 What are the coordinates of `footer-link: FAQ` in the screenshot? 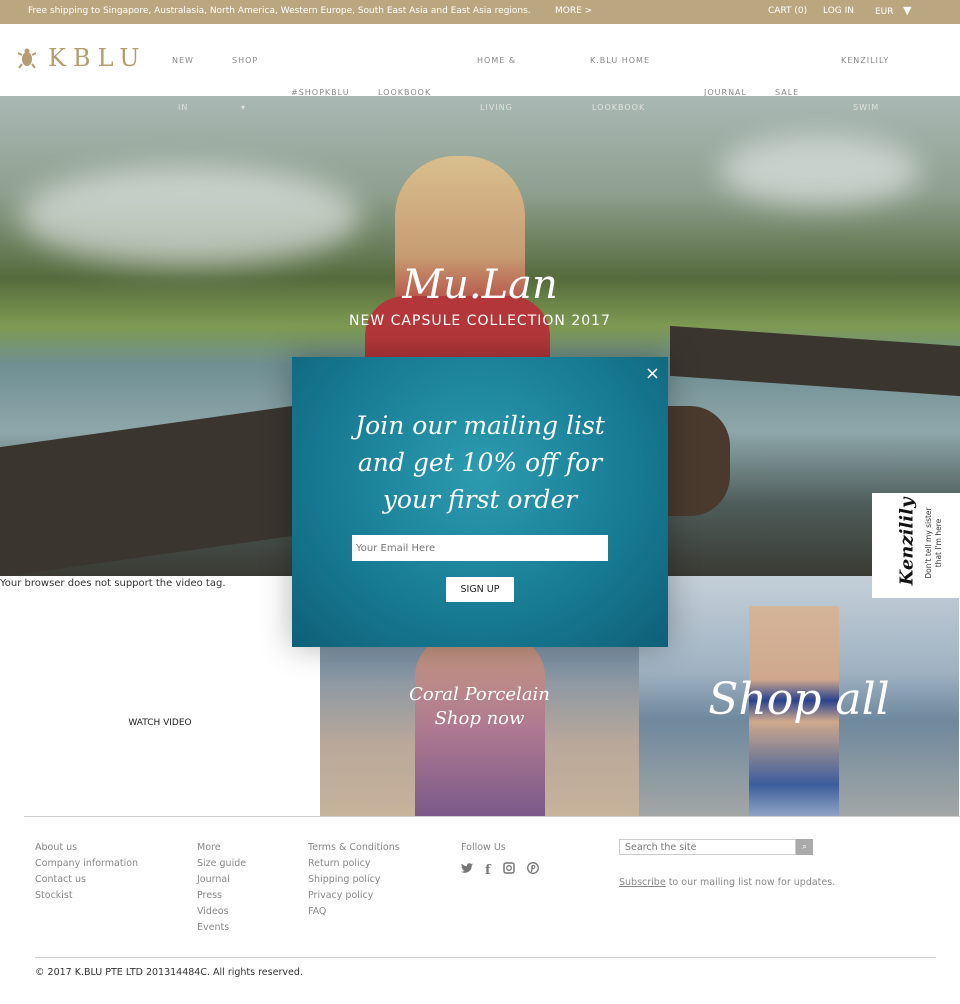 It's located at (354, 912).